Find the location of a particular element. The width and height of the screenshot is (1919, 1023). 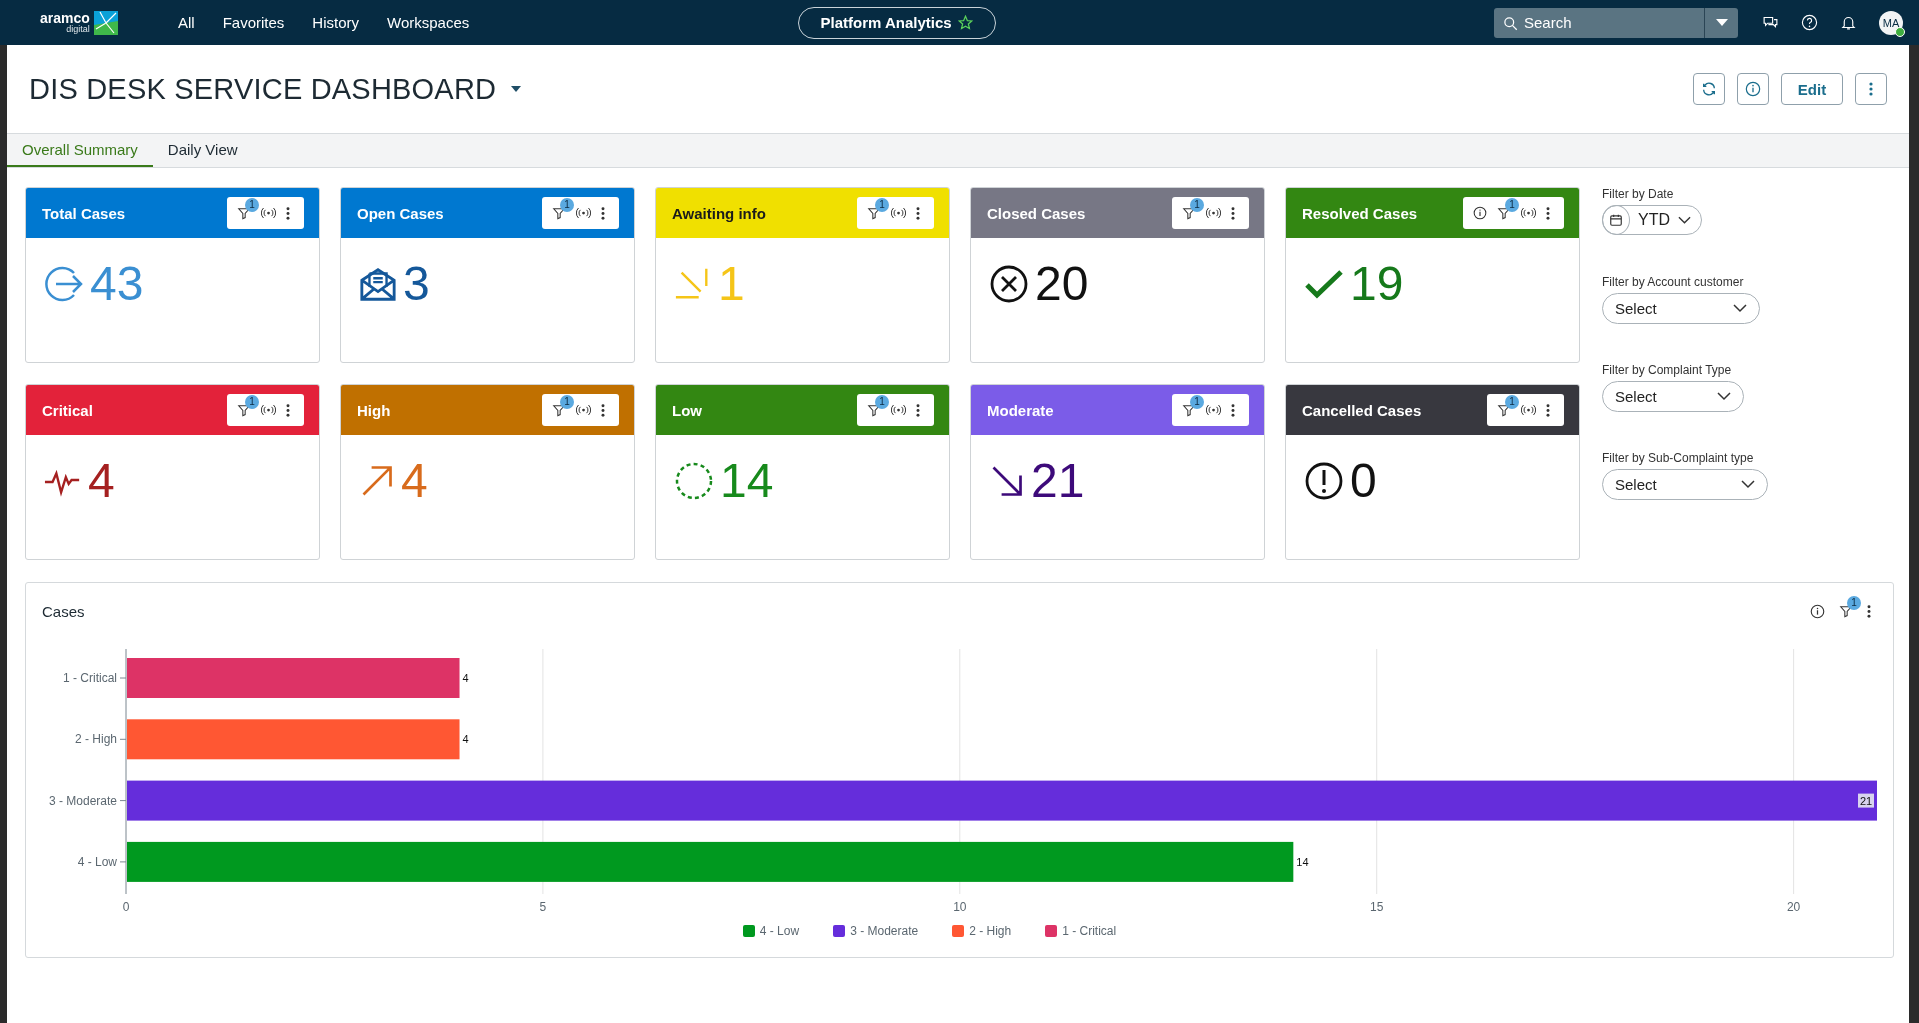

refresh-icon is located at coordinates (1709, 89).